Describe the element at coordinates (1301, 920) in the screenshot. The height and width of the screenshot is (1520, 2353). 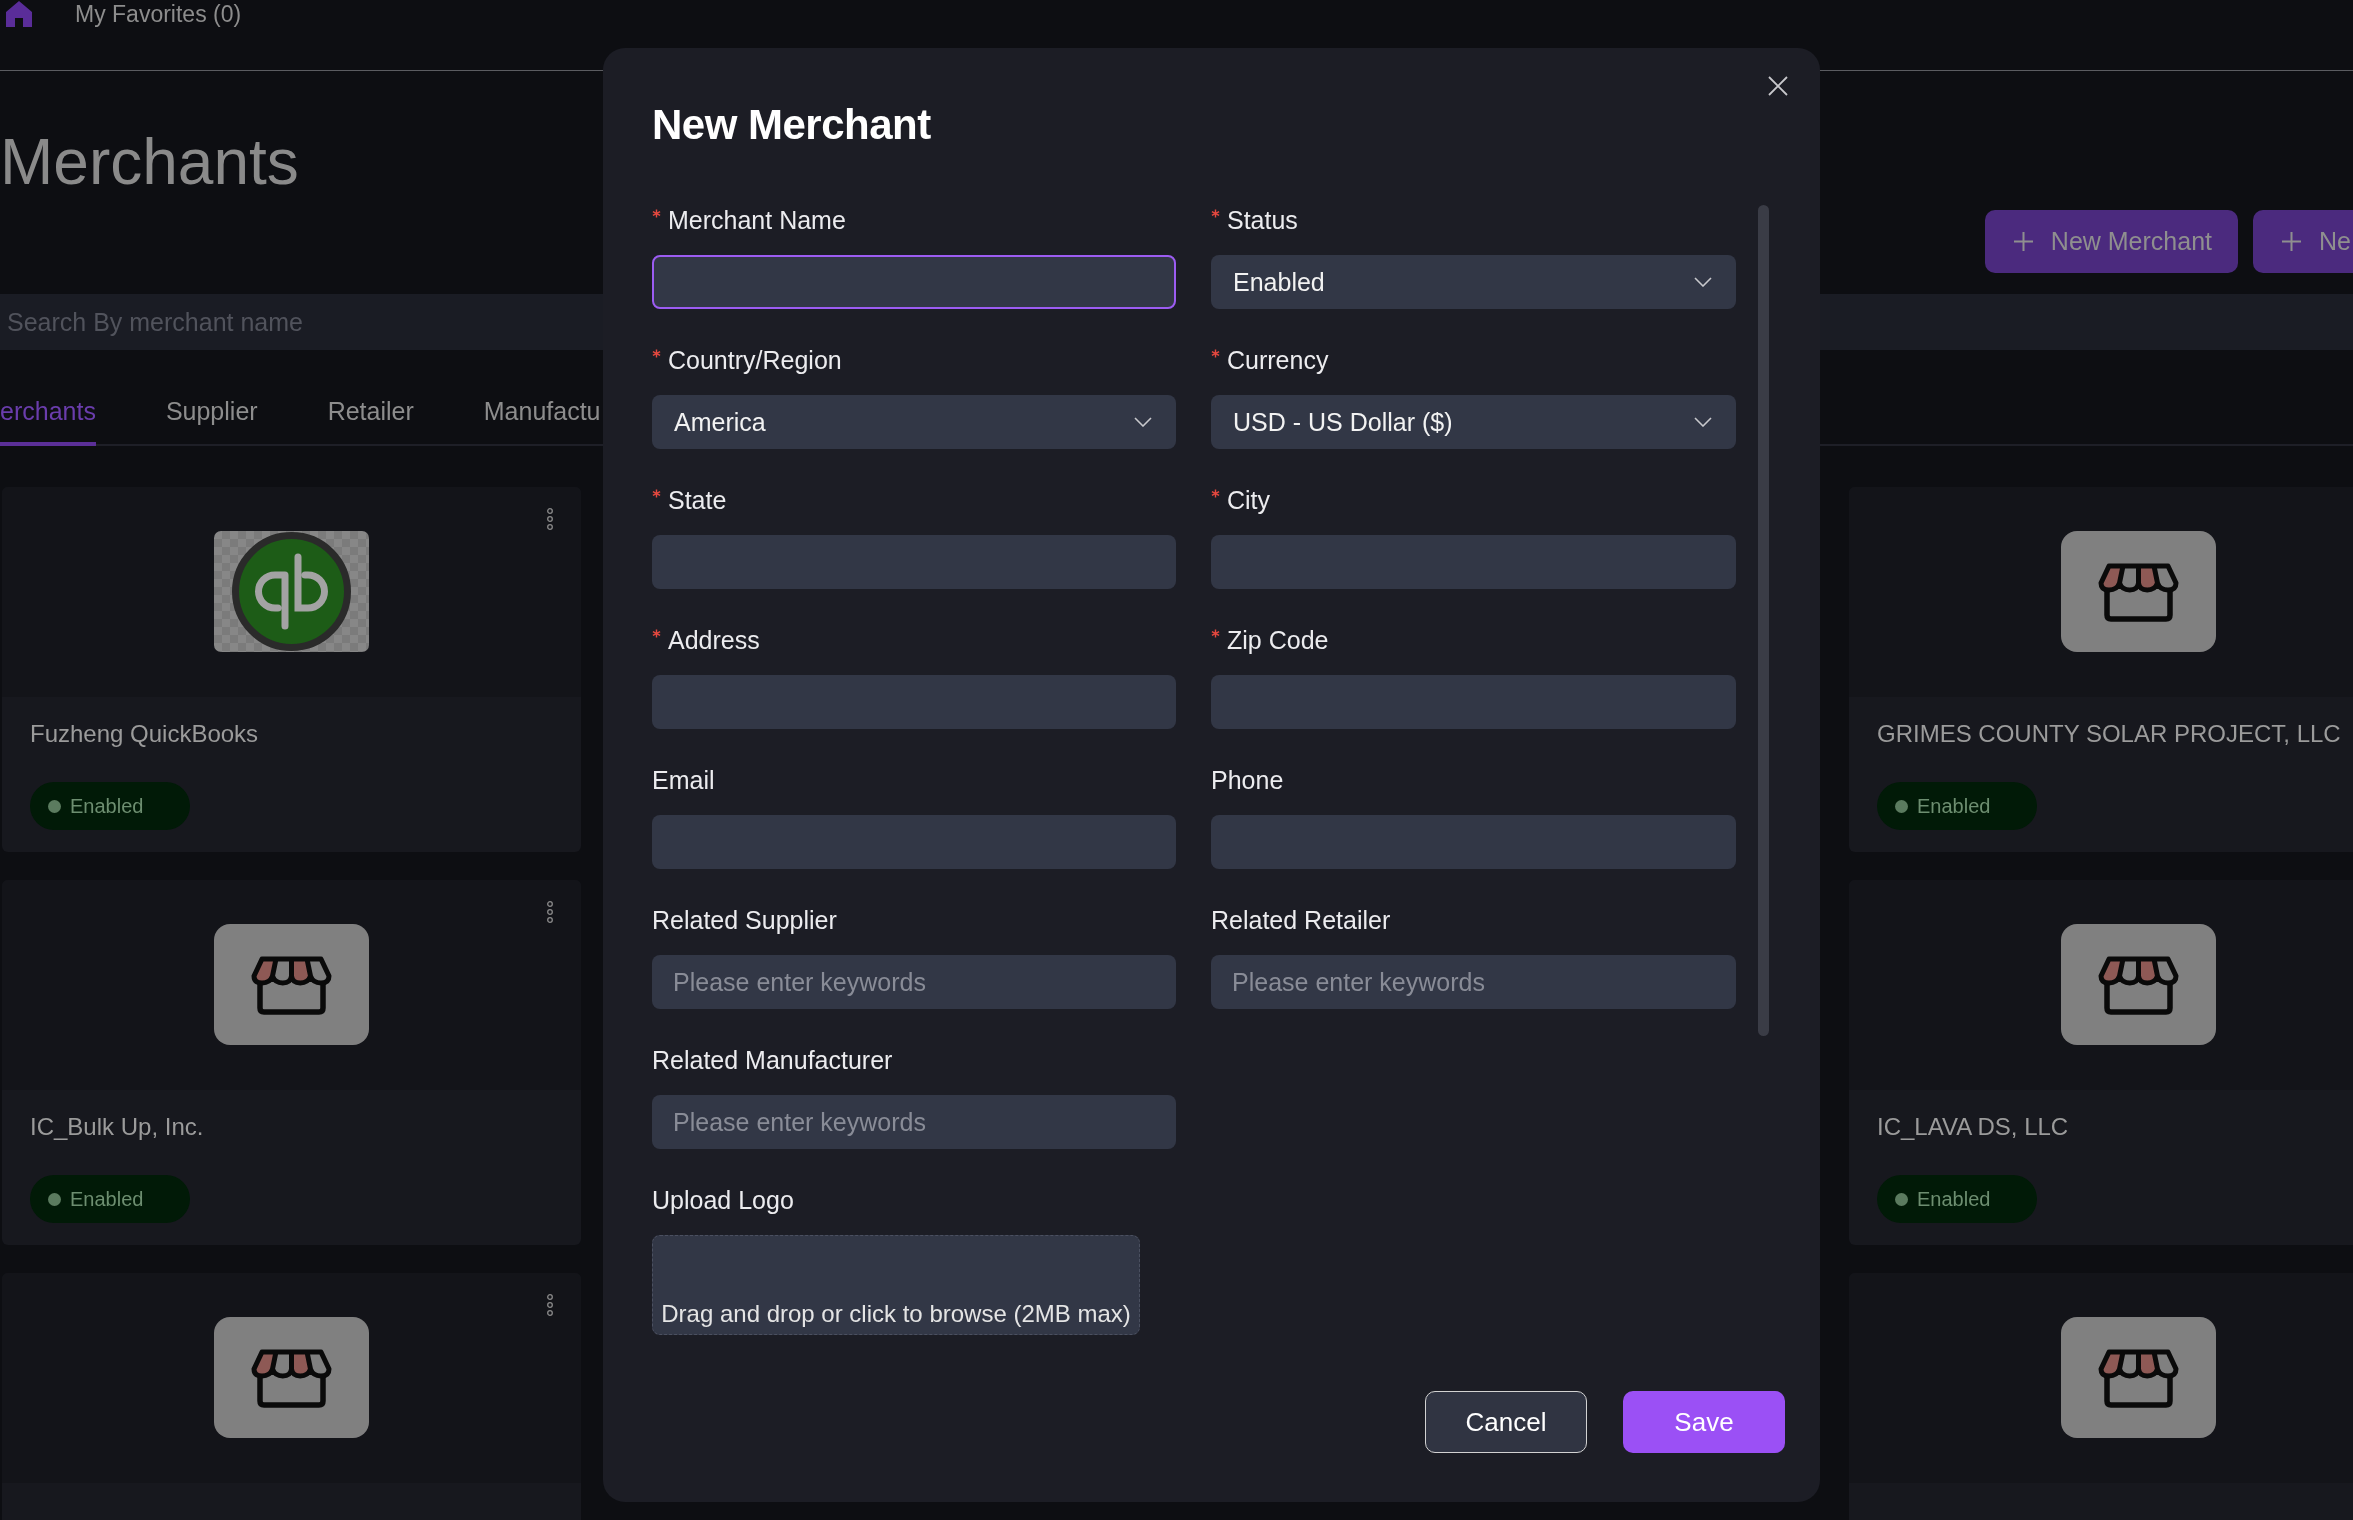
I see `field-label: Related Retailer` at that location.